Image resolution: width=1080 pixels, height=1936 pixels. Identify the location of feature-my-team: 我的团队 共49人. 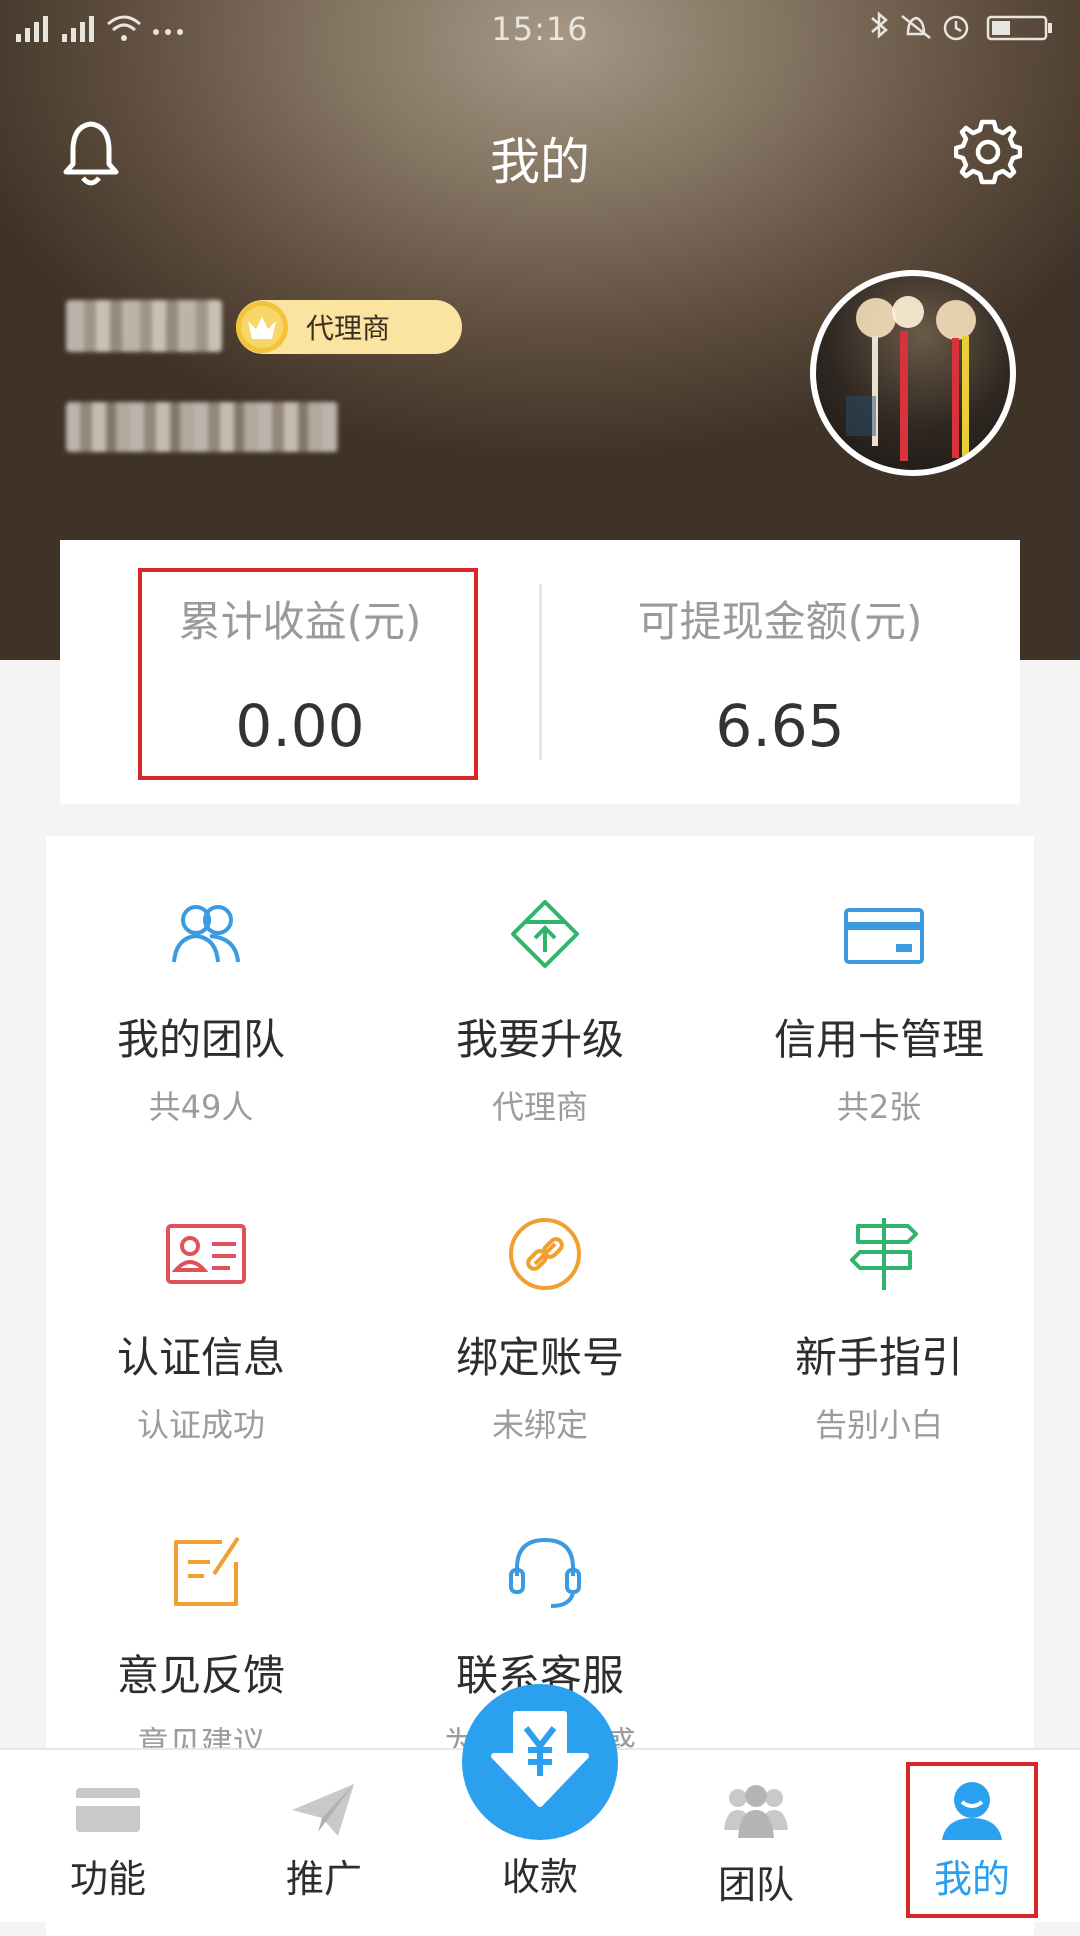
(201, 995).